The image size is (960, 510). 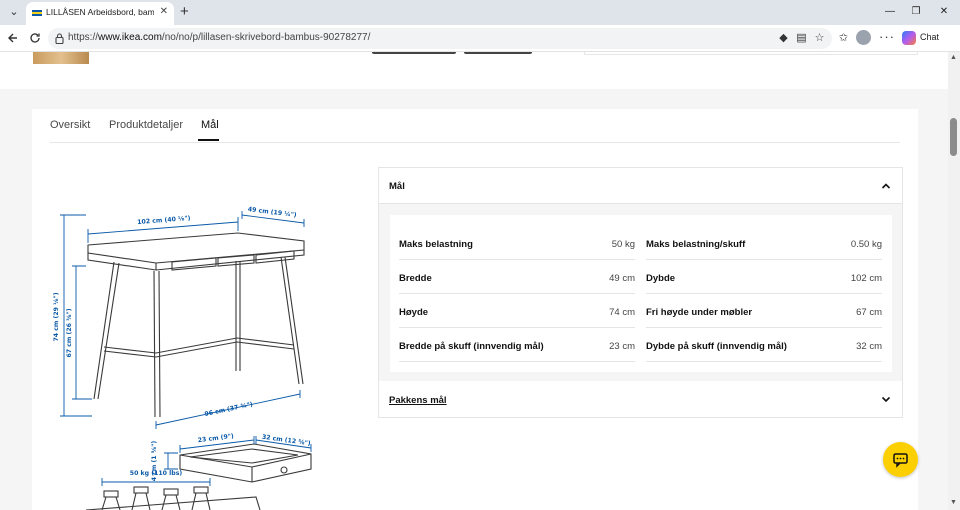 I want to click on chevron-up-icon, so click(x=886, y=186).